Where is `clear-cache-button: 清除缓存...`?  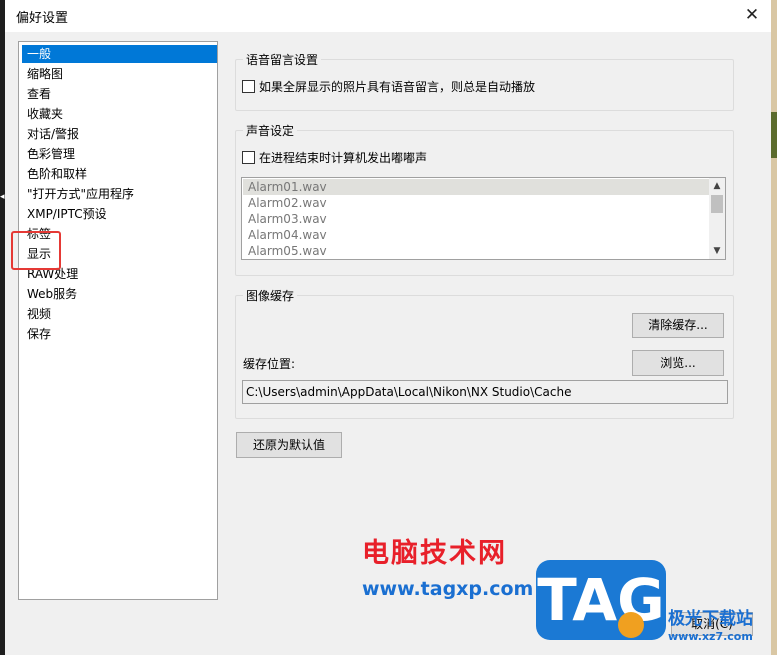 clear-cache-button: 清除缓存... is located at coordinates (678, 325).